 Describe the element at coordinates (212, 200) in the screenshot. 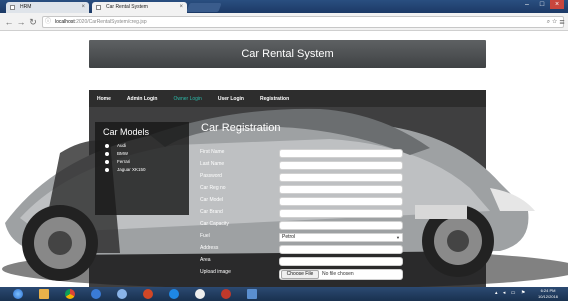

I see `car-model-label: Car Model` at that location.